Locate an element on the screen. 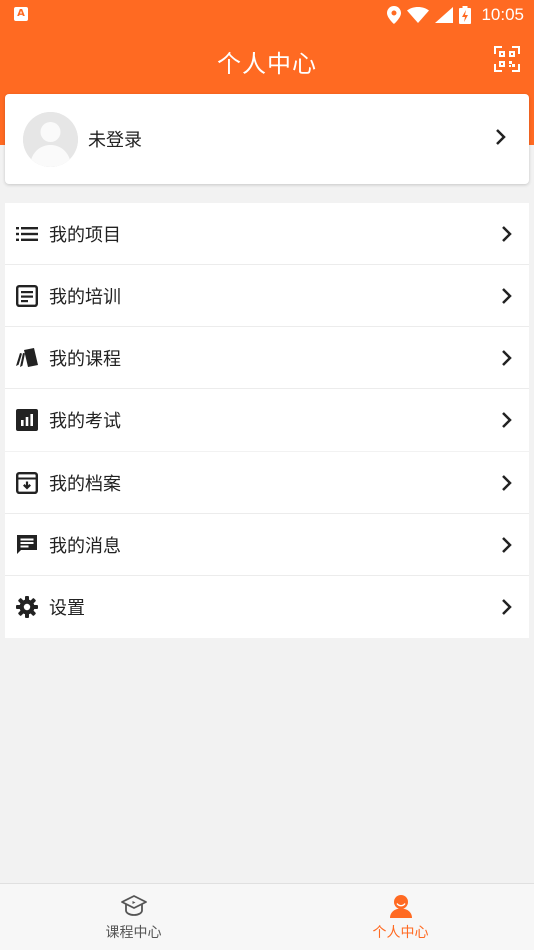  cards-icon is located at coordinates (27, 358).